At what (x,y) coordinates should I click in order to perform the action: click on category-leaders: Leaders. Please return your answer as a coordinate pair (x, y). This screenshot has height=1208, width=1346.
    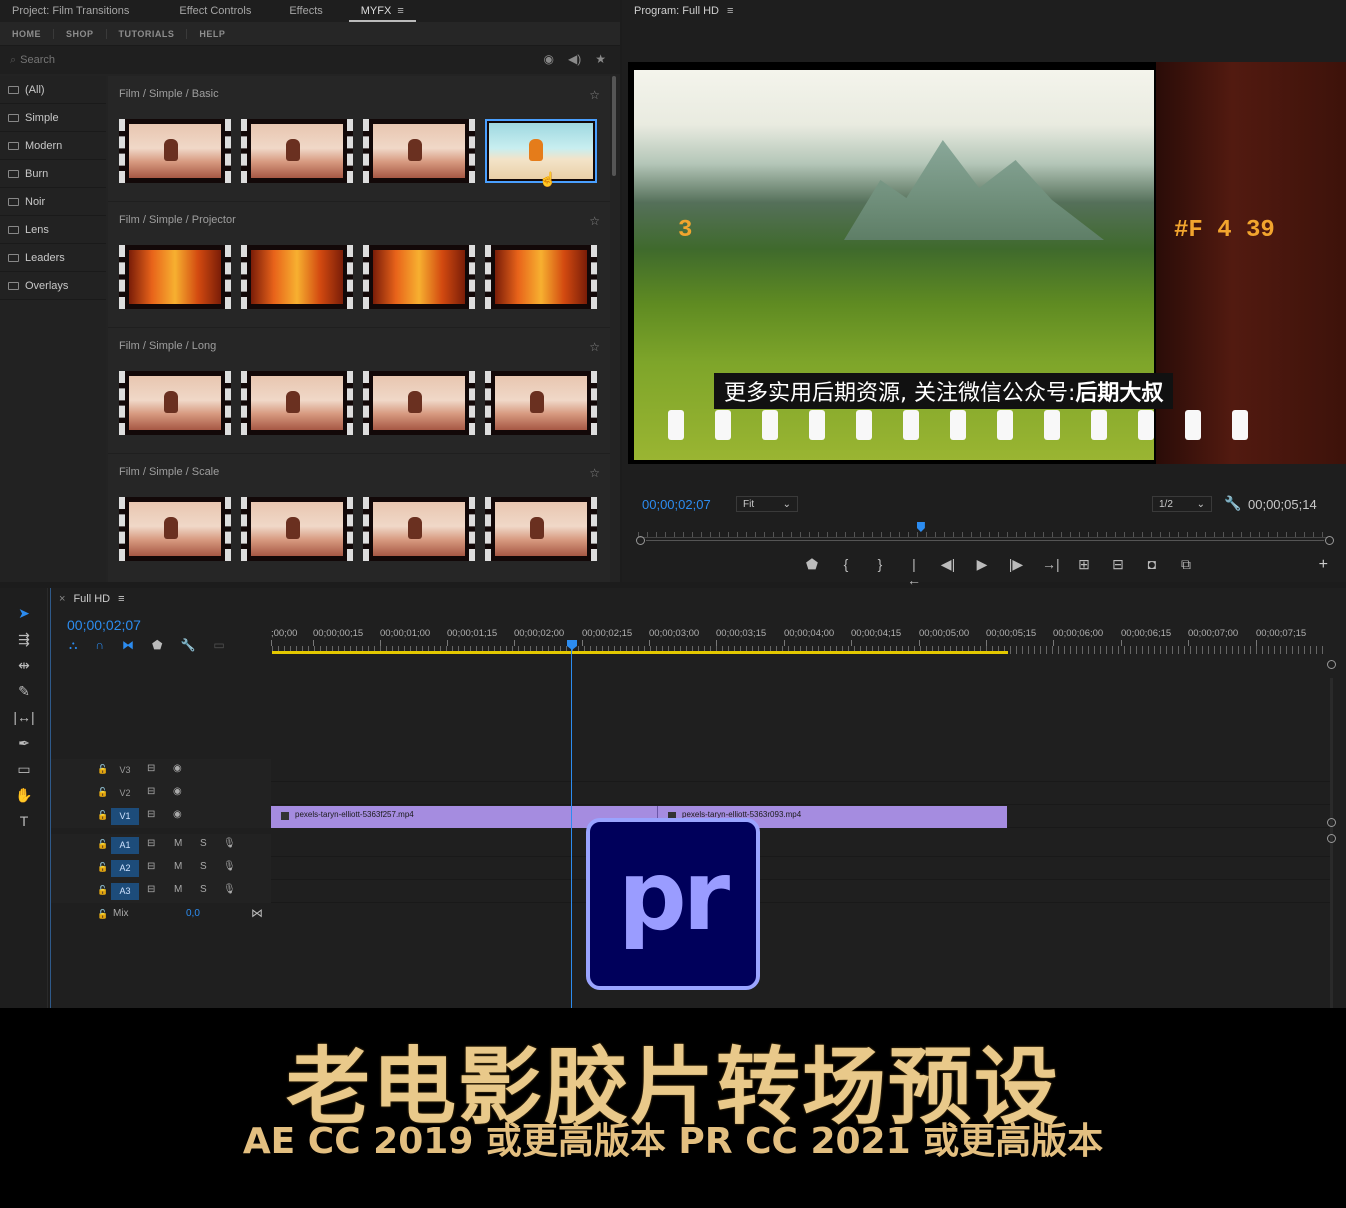
    Looking at the image, I should click on (53, 258).